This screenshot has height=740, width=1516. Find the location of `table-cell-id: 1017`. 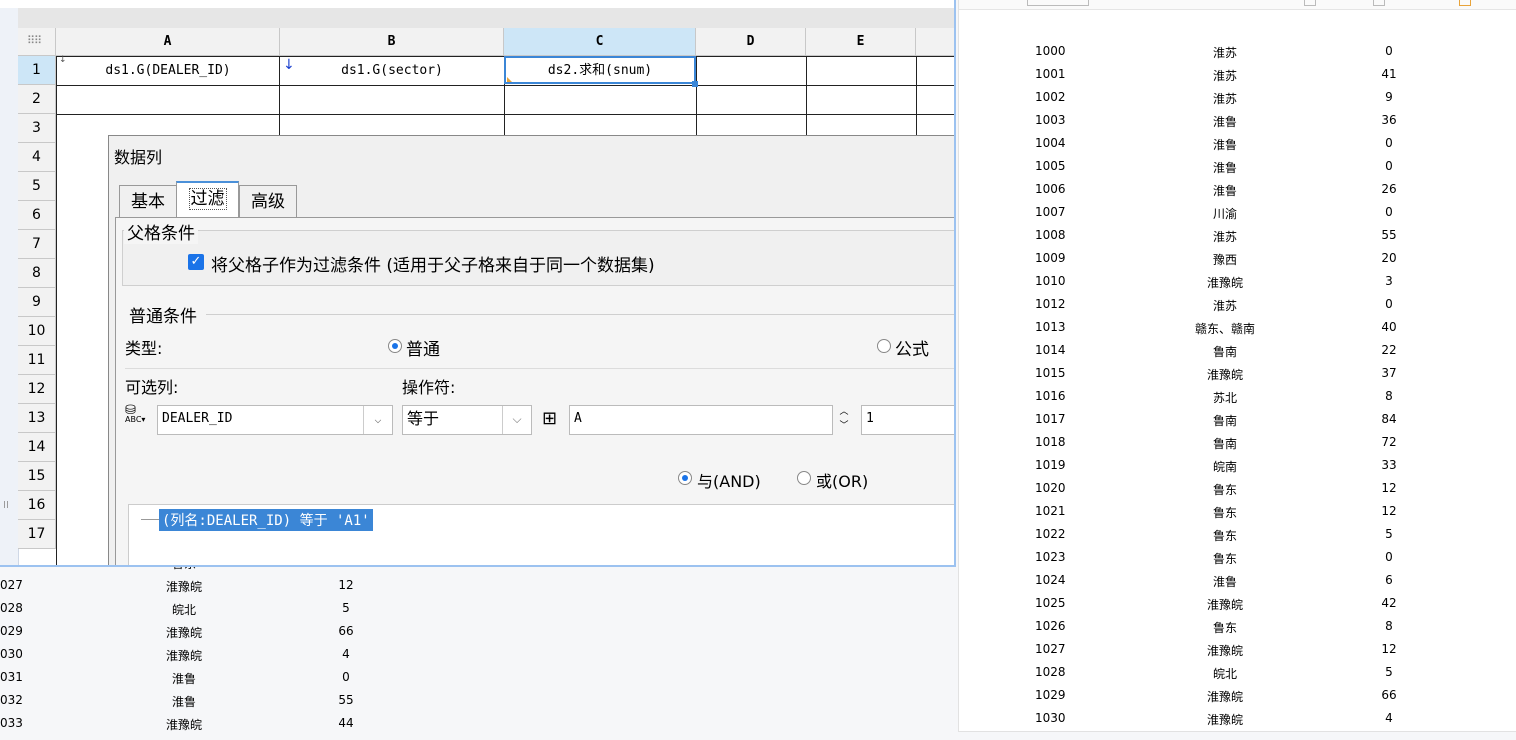

table-cell-id: 1017 is located at coordinates (1050, 419).